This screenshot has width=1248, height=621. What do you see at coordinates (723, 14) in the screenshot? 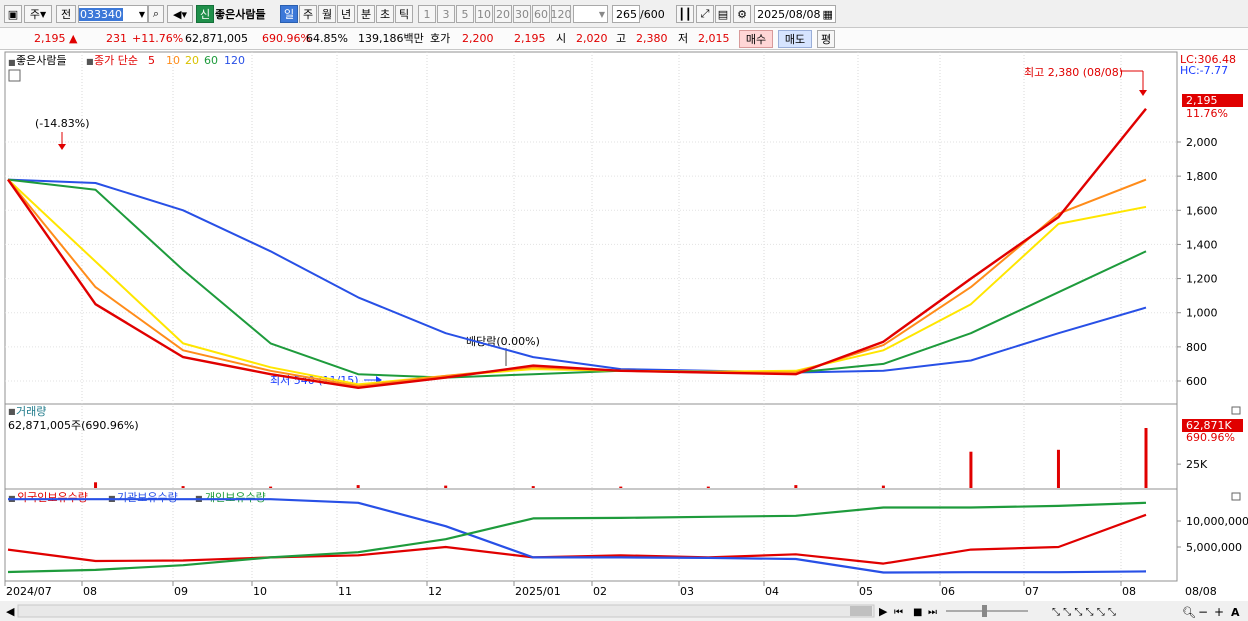
I see `save-icon: ▤` at bounding box center [723, 14].